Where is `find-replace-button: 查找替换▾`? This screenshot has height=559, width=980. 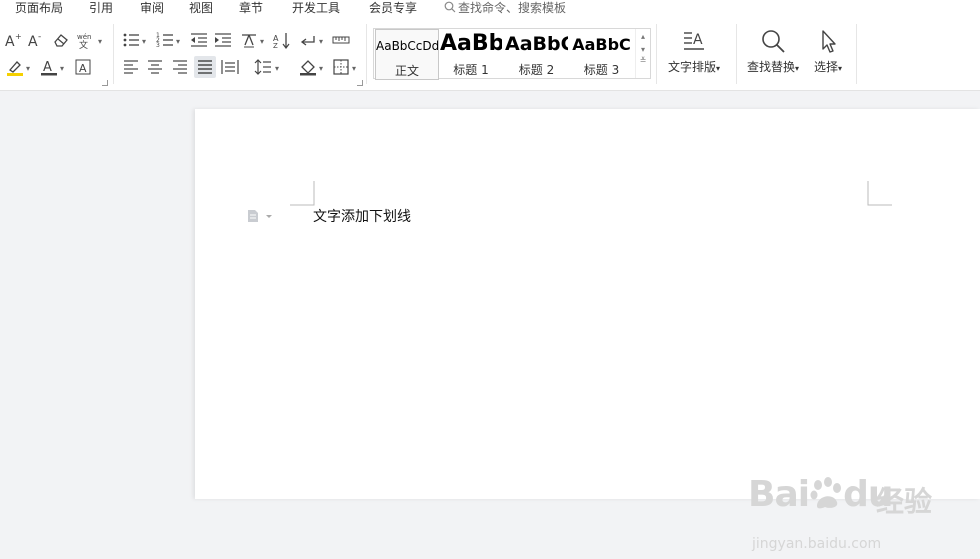 find-replace-button: 查找替换▾ is located at coordinates (773, 51).